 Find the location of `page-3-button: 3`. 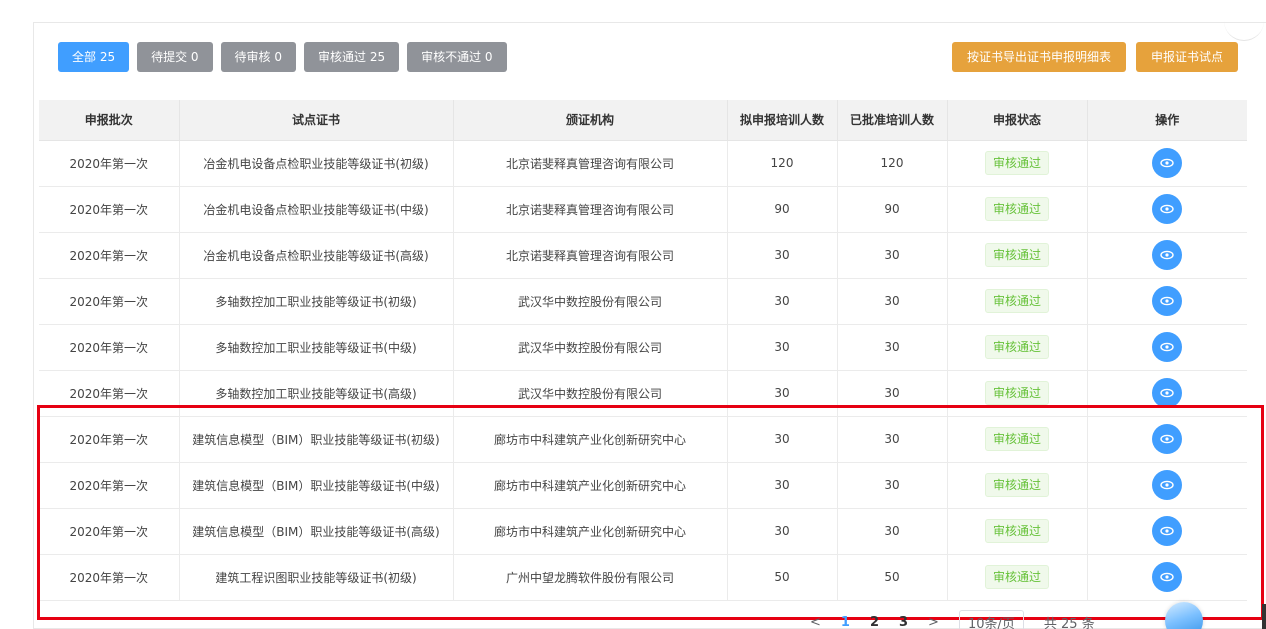

page-3-button: 3 is located at coordinates (903, 622).